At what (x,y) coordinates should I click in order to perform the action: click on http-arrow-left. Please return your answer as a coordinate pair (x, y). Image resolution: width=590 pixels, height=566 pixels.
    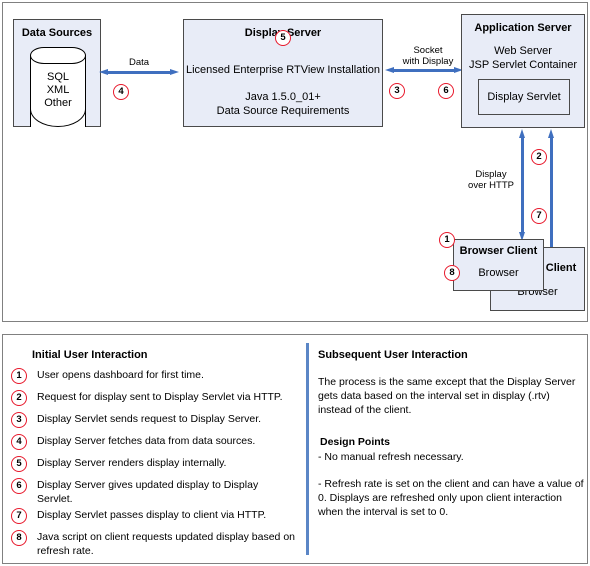
    Looking at the image, I should click on (522, 185).